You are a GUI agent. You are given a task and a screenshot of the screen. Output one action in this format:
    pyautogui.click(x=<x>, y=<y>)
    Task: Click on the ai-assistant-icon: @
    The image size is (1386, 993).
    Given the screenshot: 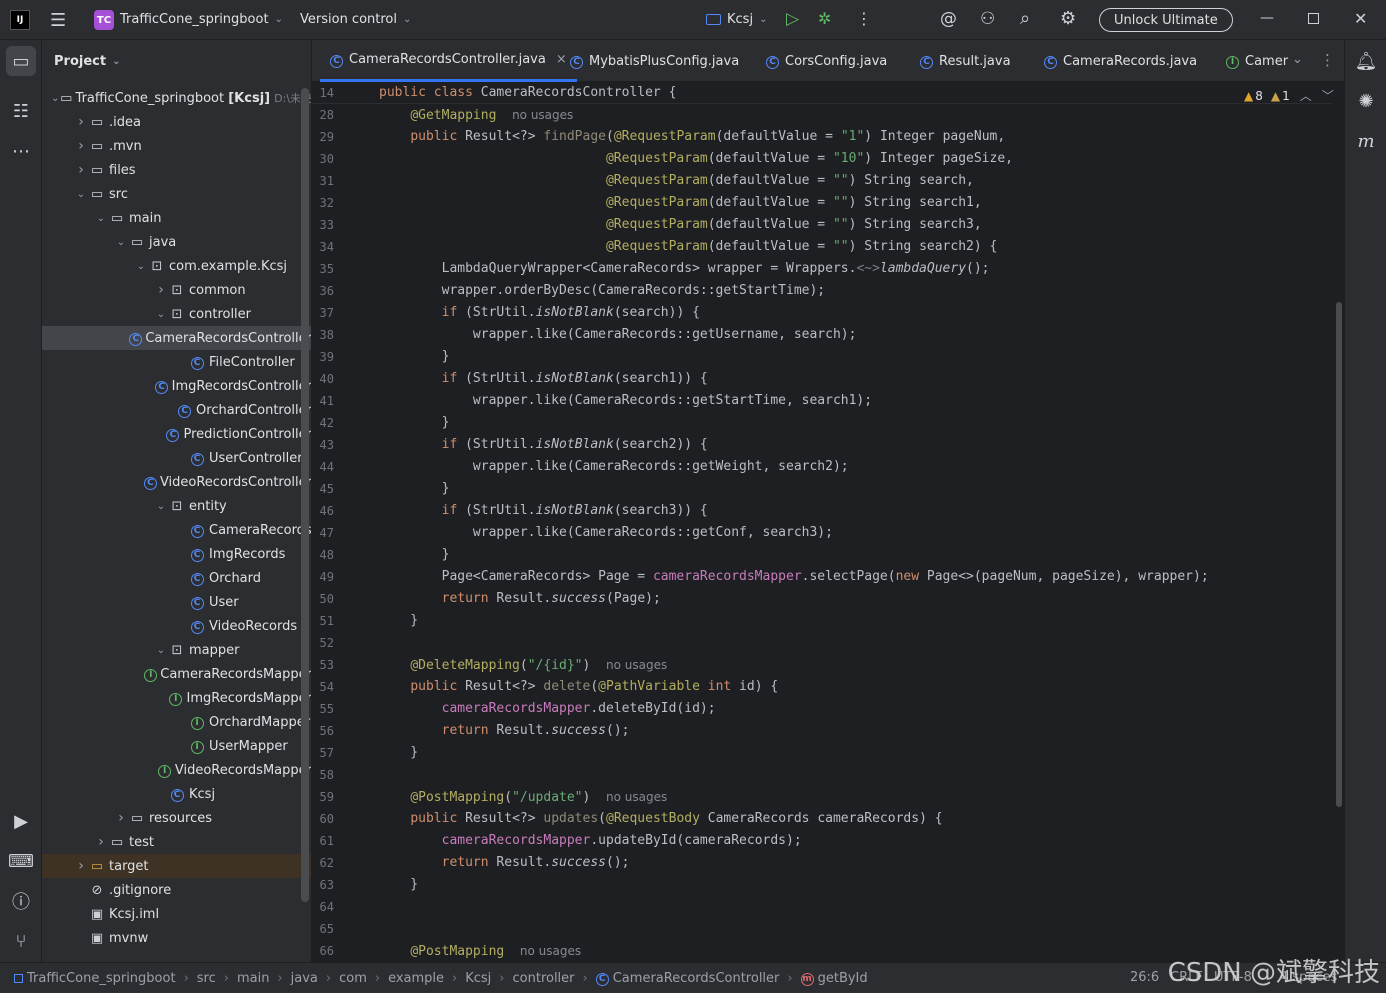 What is the action you would take?
    pyautogui.click(x=948, y=19)
    